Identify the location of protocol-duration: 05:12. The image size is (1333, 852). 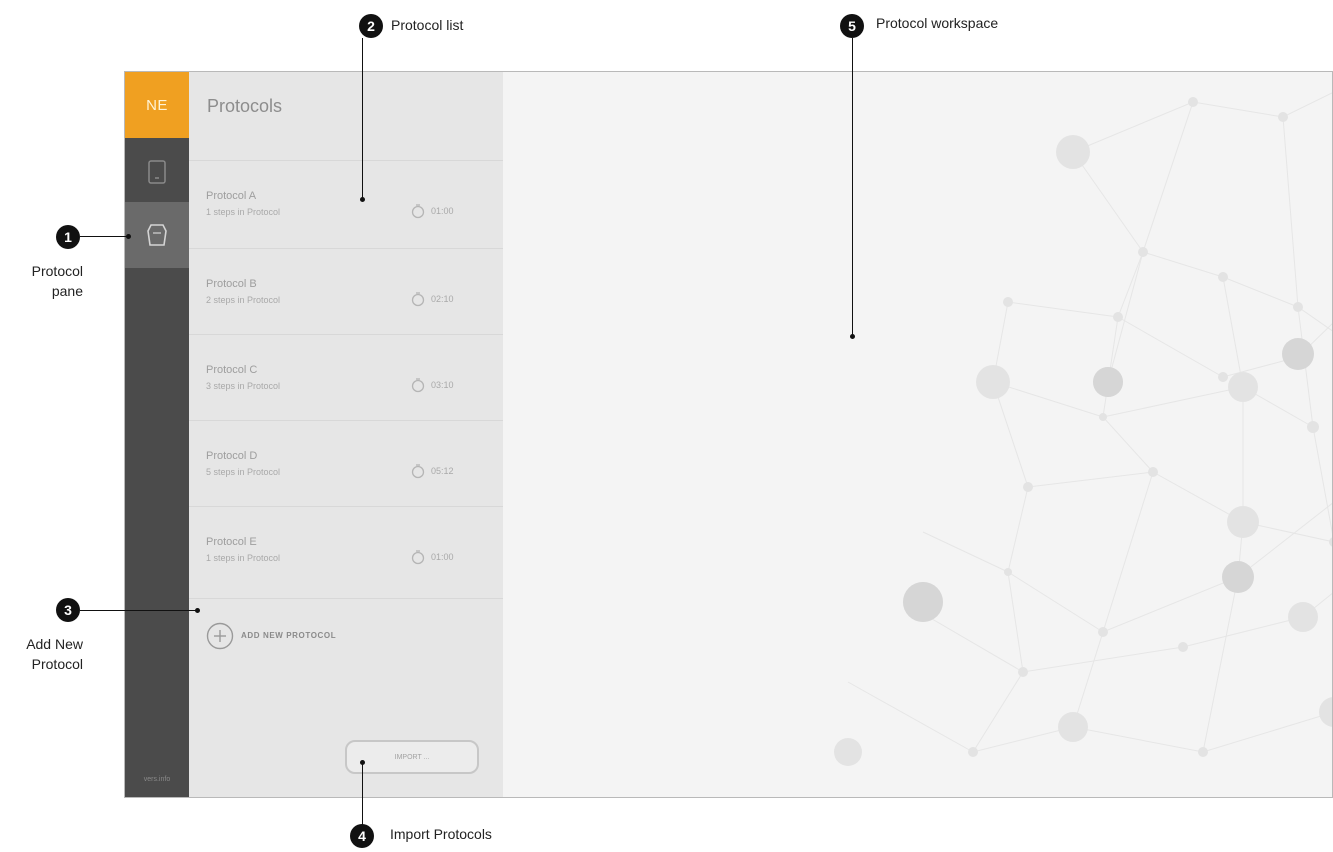
(432, 471).